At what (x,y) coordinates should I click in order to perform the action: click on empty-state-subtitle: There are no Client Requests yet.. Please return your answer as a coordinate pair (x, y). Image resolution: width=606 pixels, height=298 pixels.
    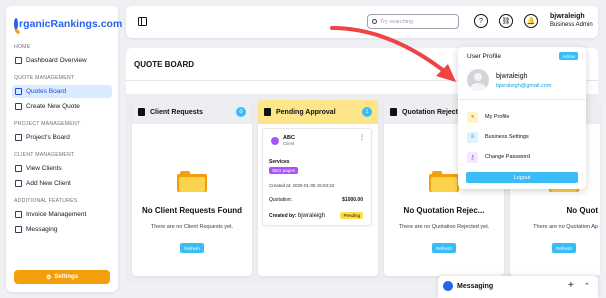
    Looking at the image, I should click on (192, 227).